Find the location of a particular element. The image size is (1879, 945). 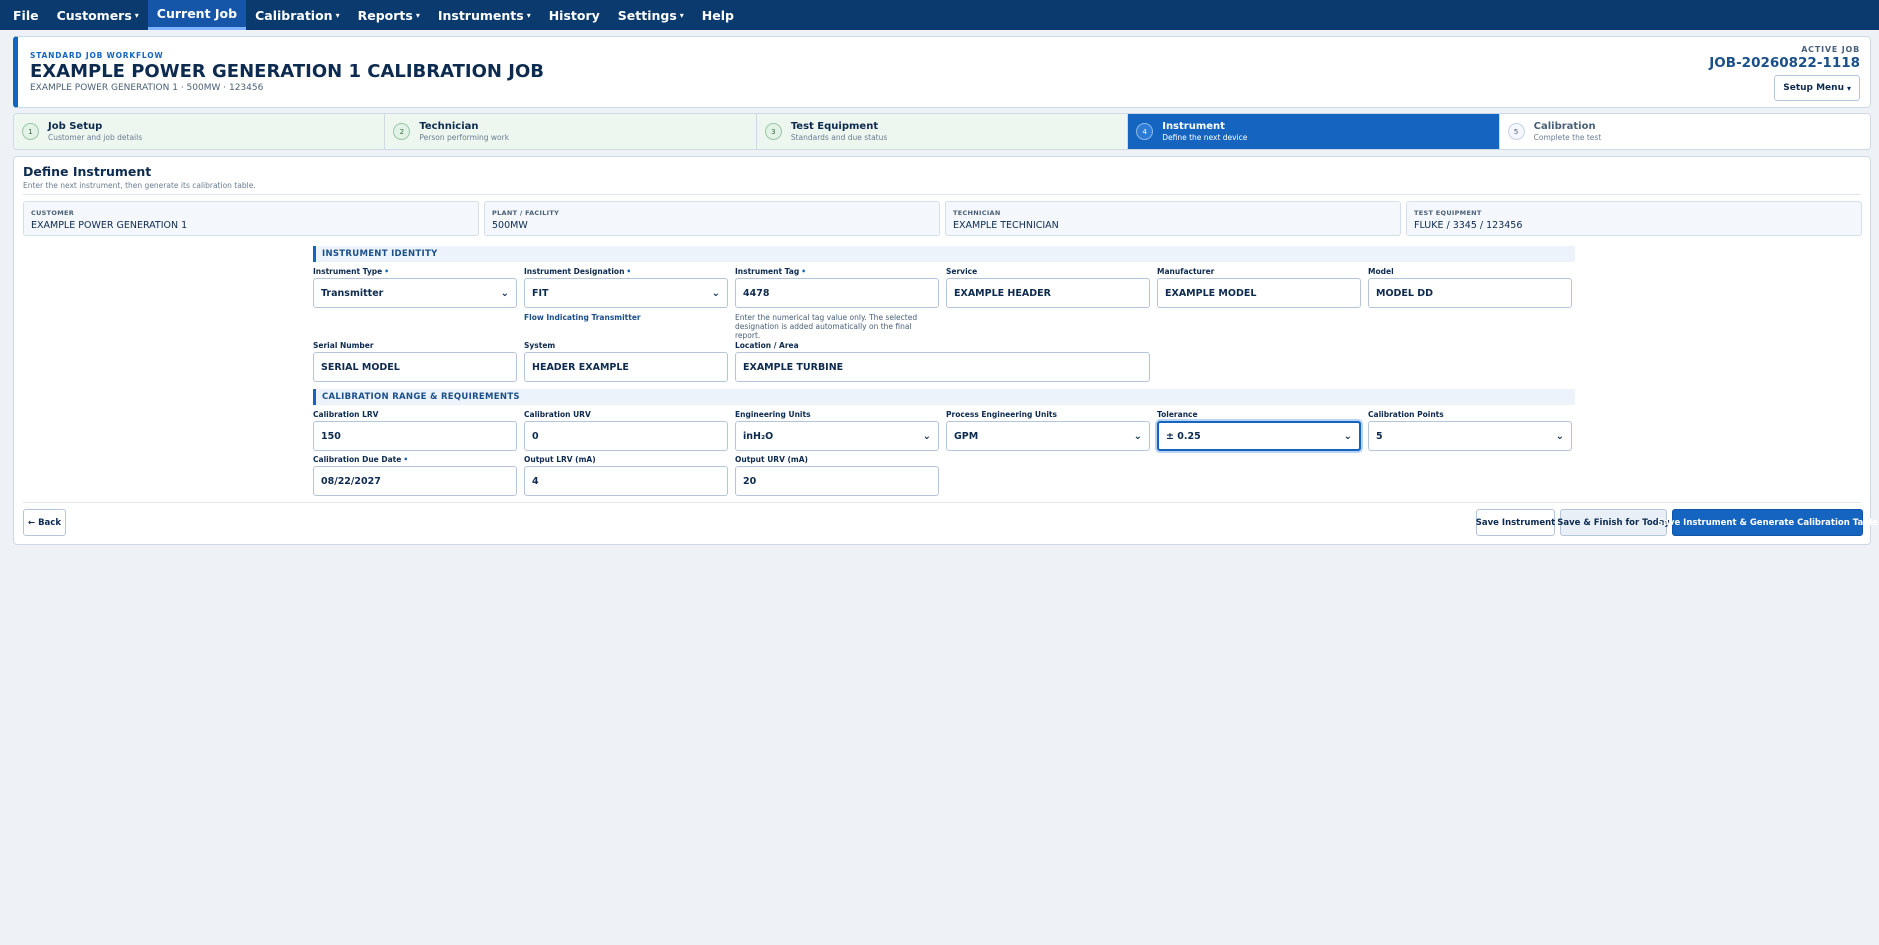

calibration-lrv-field: Calibration LRV 150 is located at coordinates (415, 430).